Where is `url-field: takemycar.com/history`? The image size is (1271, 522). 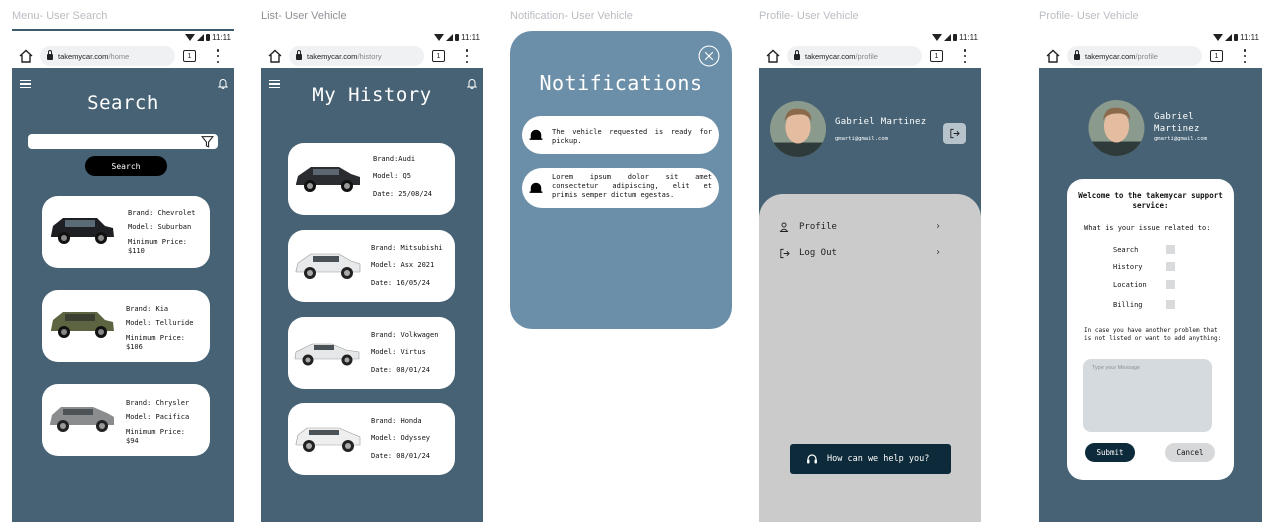
url-field: takemycar.com/history is located at coordinates (356, 56).